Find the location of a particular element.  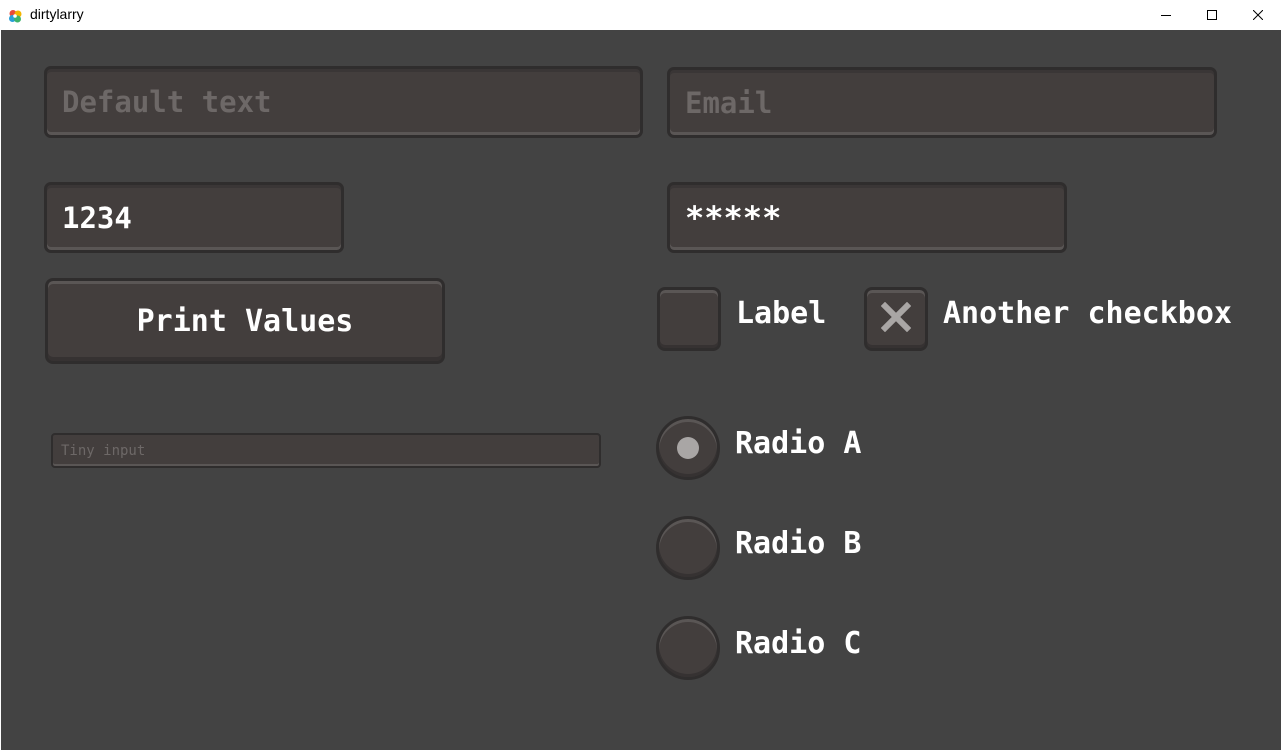

label-checkbox is located at coordinates (689, 319).